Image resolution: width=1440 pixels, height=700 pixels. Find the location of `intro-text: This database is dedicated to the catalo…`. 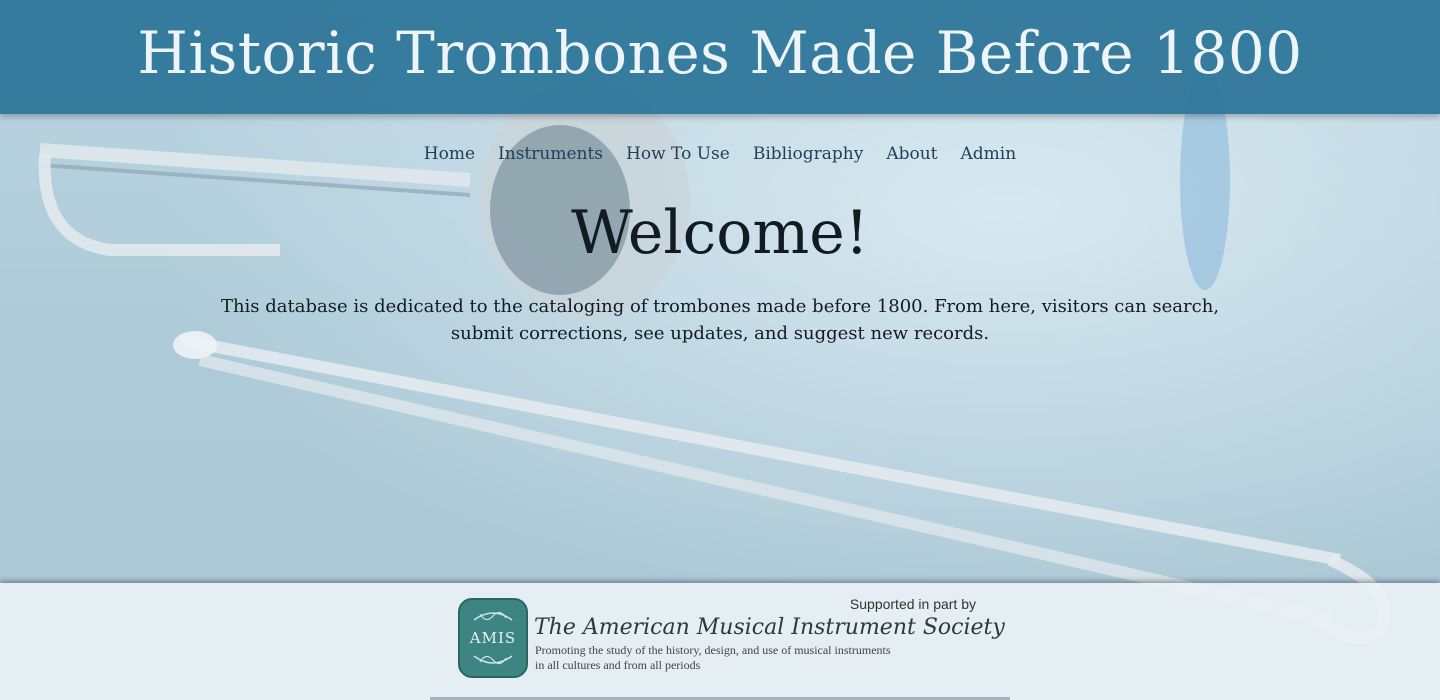

intro-text: This database is dedicated to the catalo… is located at coordinates (720, 320).